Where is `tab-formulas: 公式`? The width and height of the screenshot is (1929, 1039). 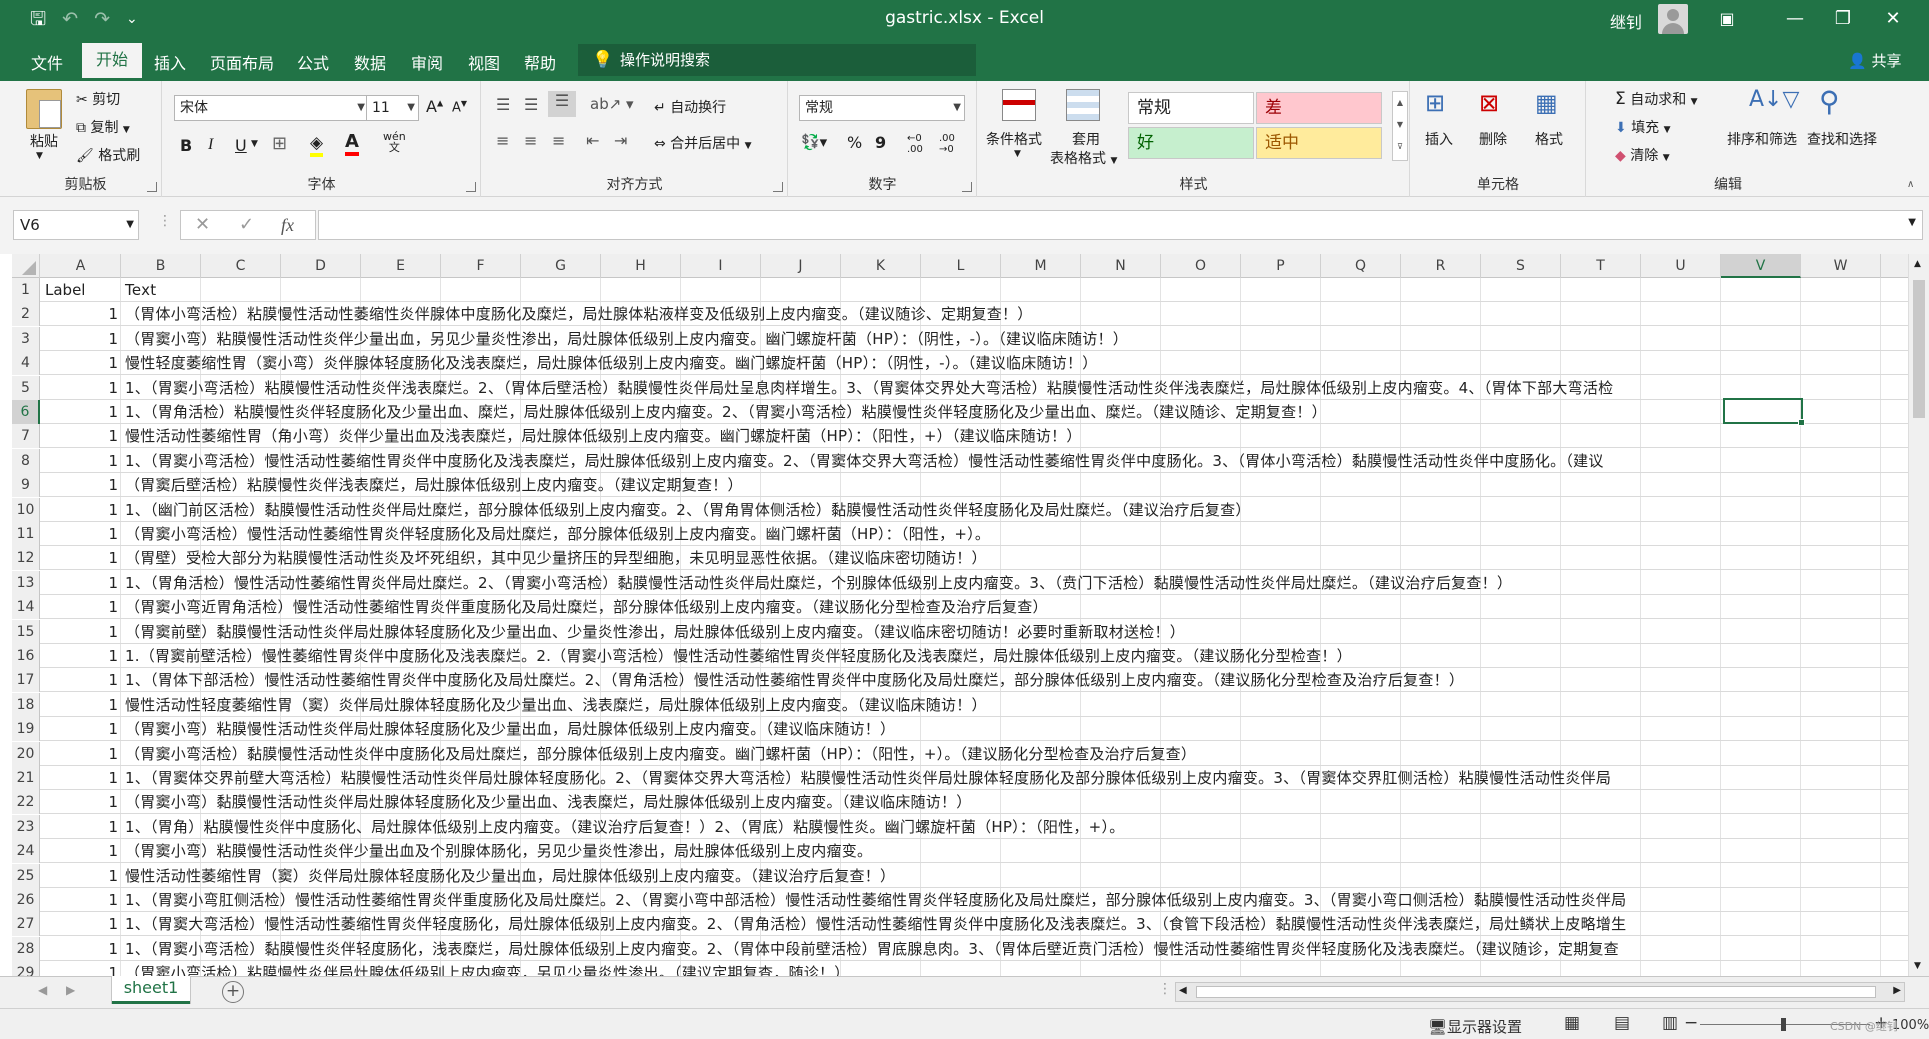 tab-formulas: 公式 is located at coordinates (313, 62).